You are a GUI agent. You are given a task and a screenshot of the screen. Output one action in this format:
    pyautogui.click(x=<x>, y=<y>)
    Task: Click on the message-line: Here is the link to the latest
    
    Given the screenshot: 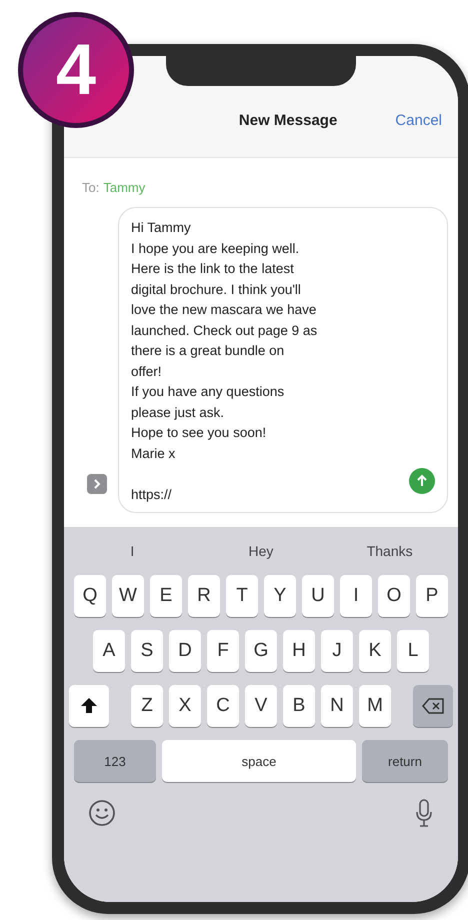 What is the action you would take?
    pyautogui.click(x=213, y=269)
    